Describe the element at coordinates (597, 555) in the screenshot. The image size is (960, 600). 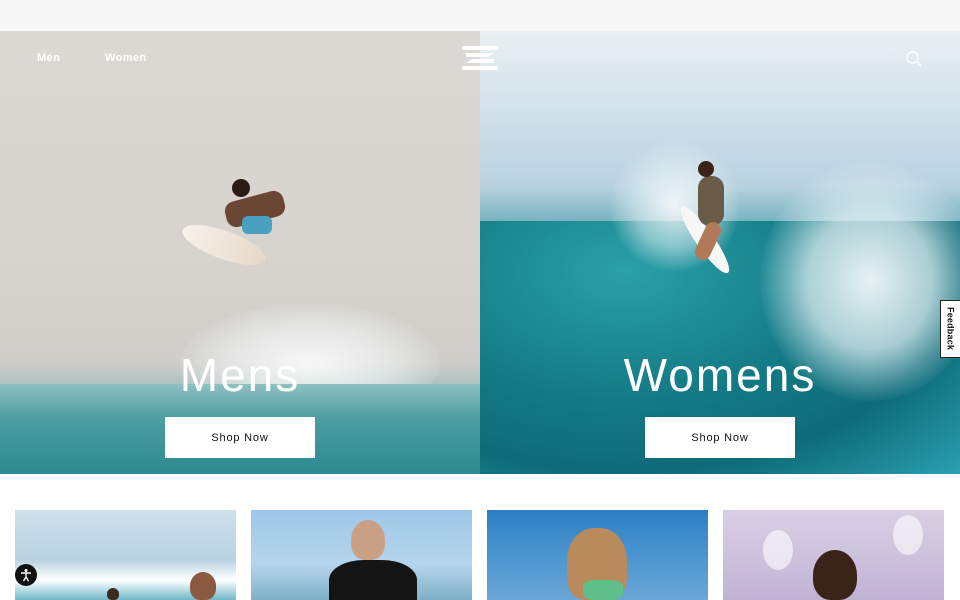
I see `category-card-swim` at that location.